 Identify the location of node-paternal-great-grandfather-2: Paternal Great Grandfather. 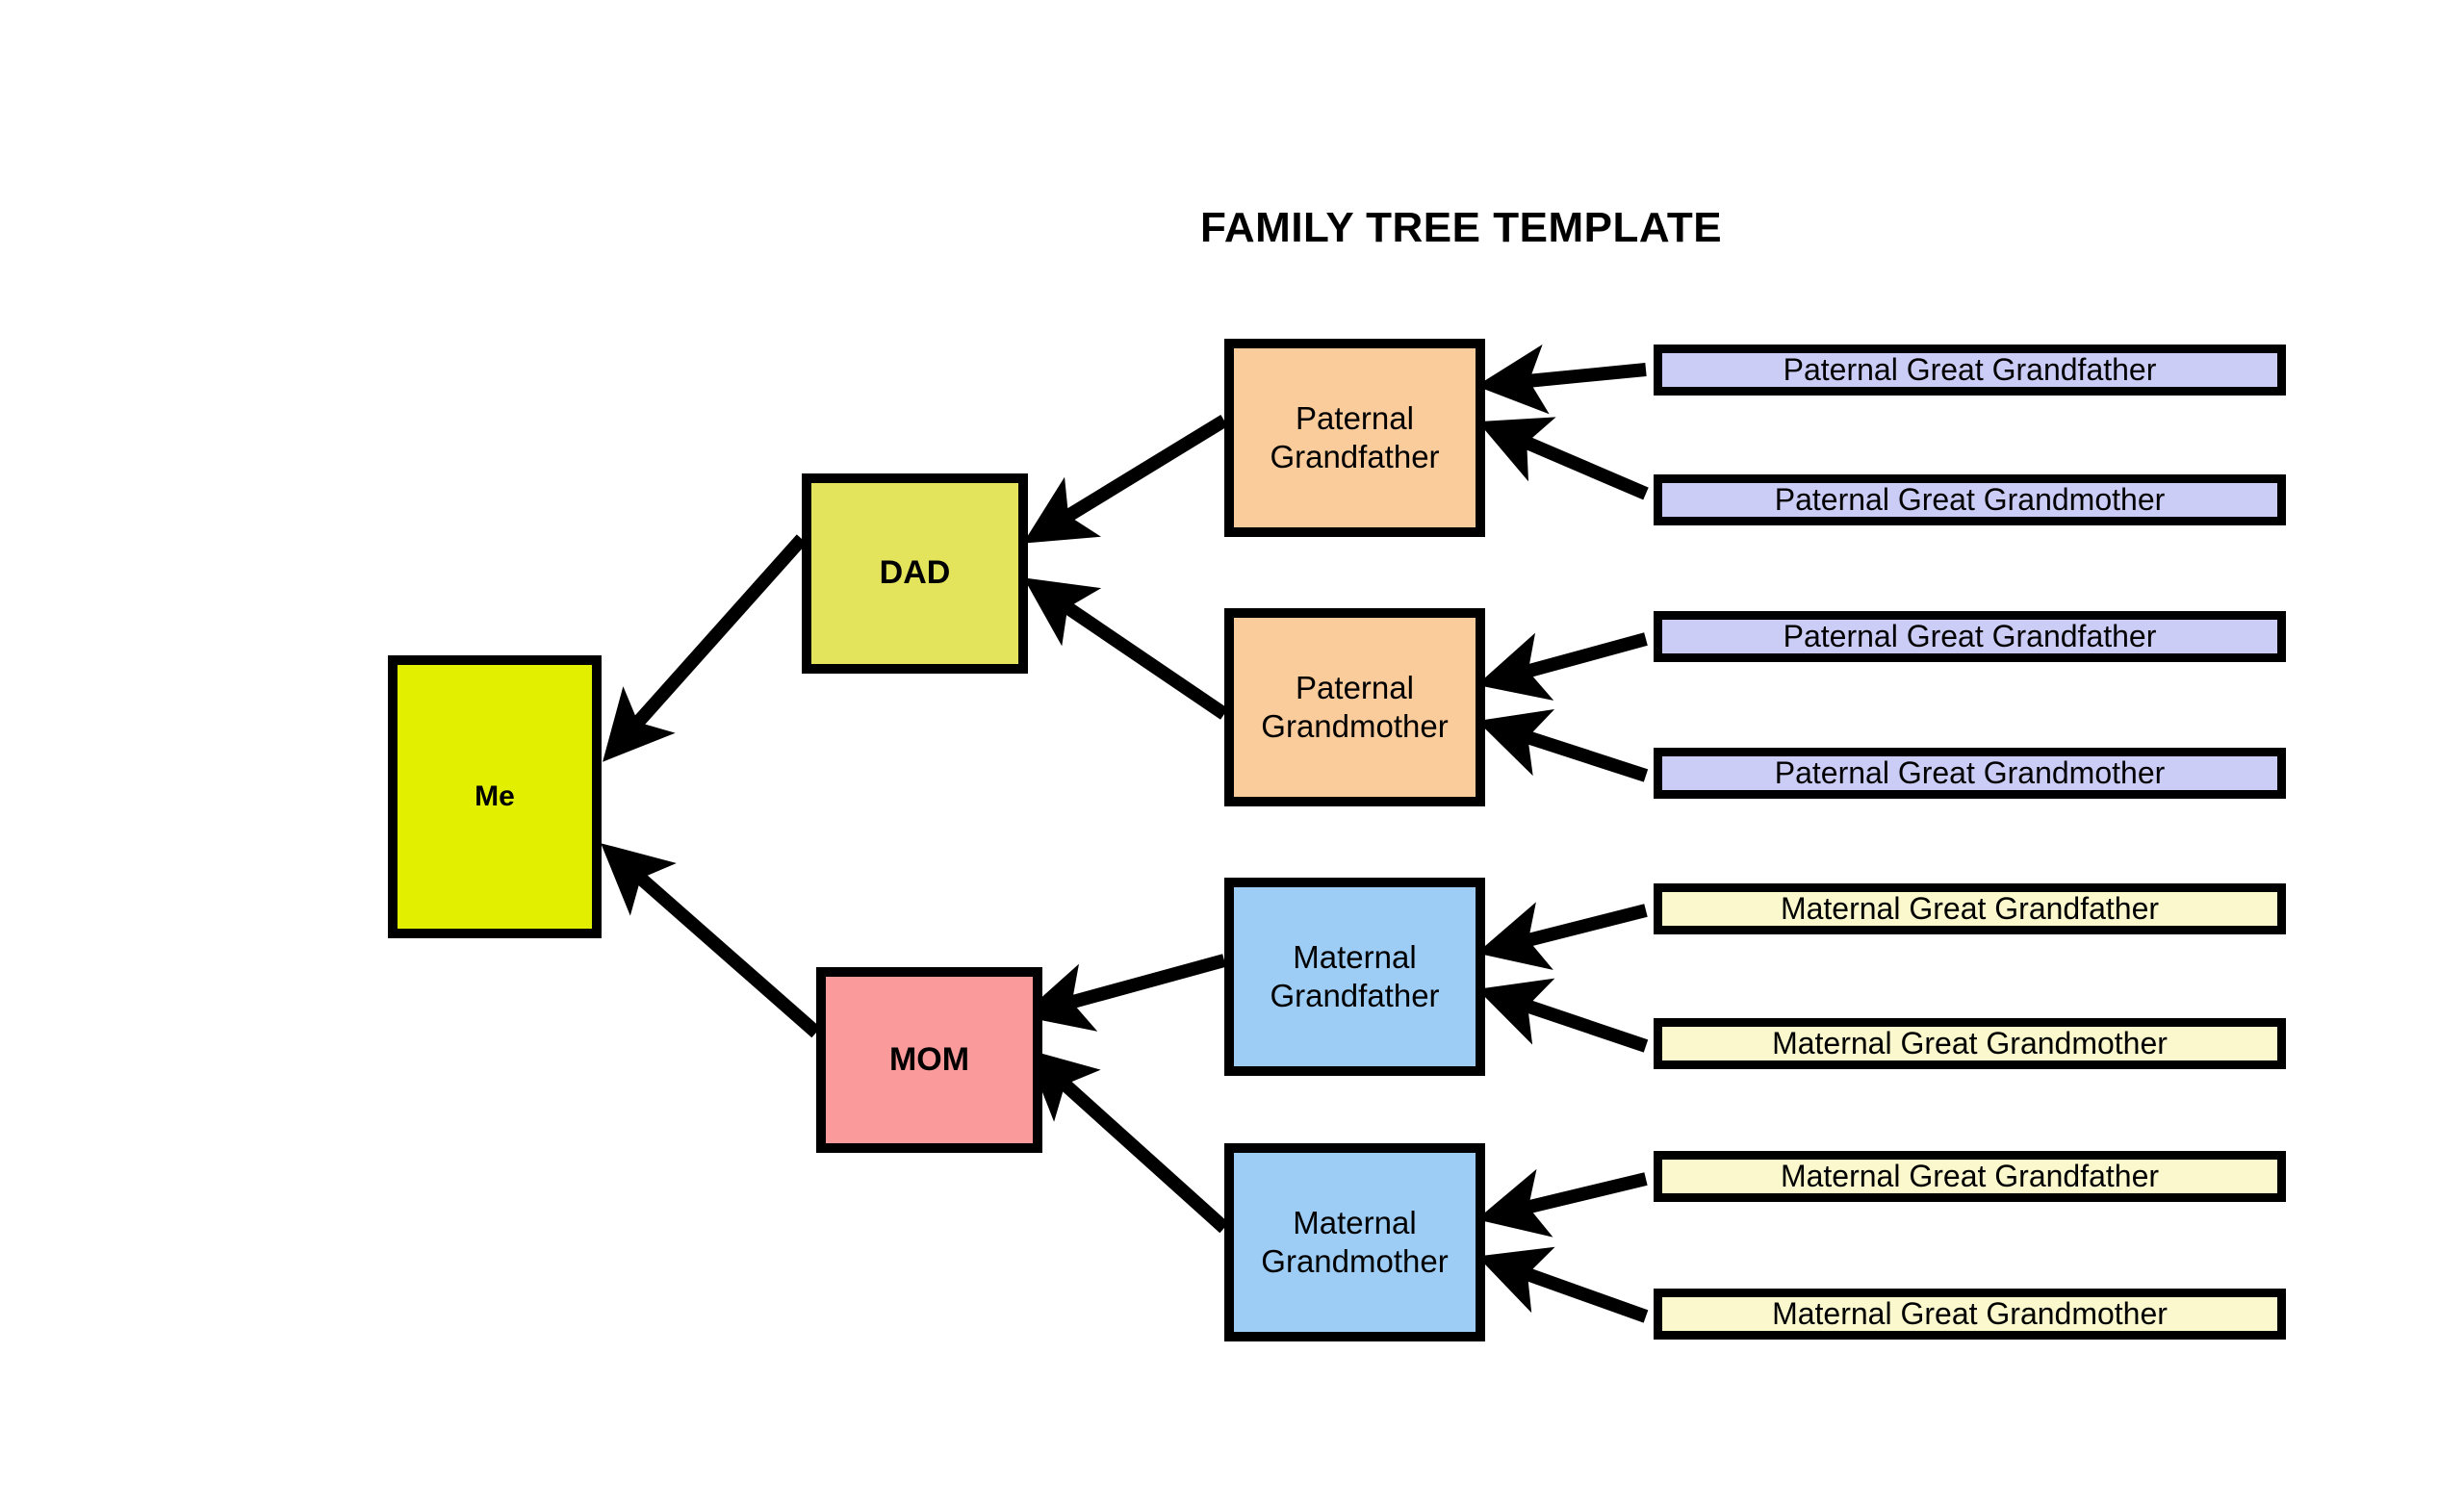
(1970, 636).